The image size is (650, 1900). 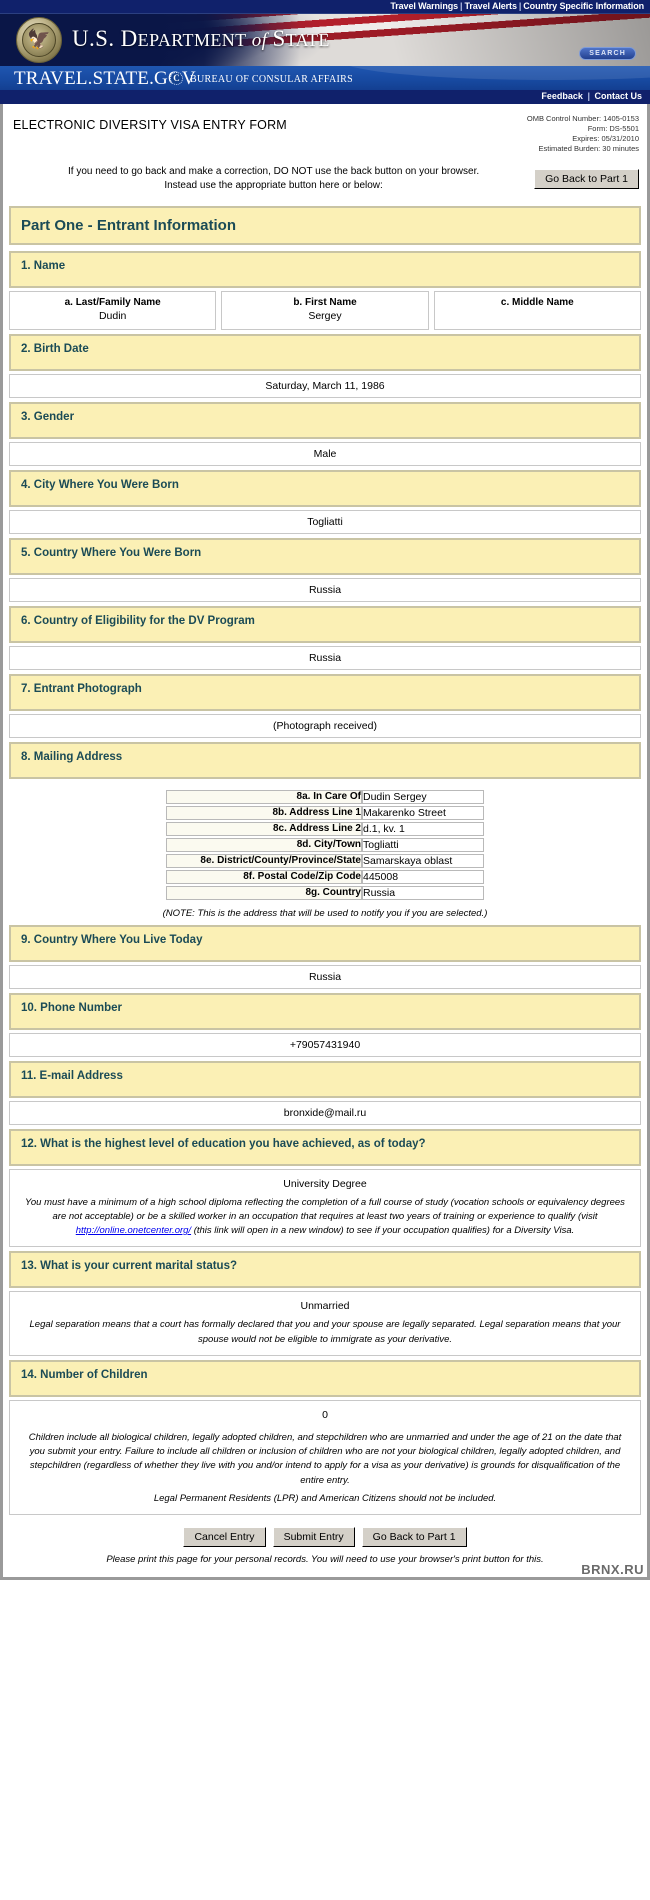 What do you see at coordinates (325, 1378) in the screenshot?
I see `question-14-header: 14. Number of Children` at bounding box center [325, 1378].